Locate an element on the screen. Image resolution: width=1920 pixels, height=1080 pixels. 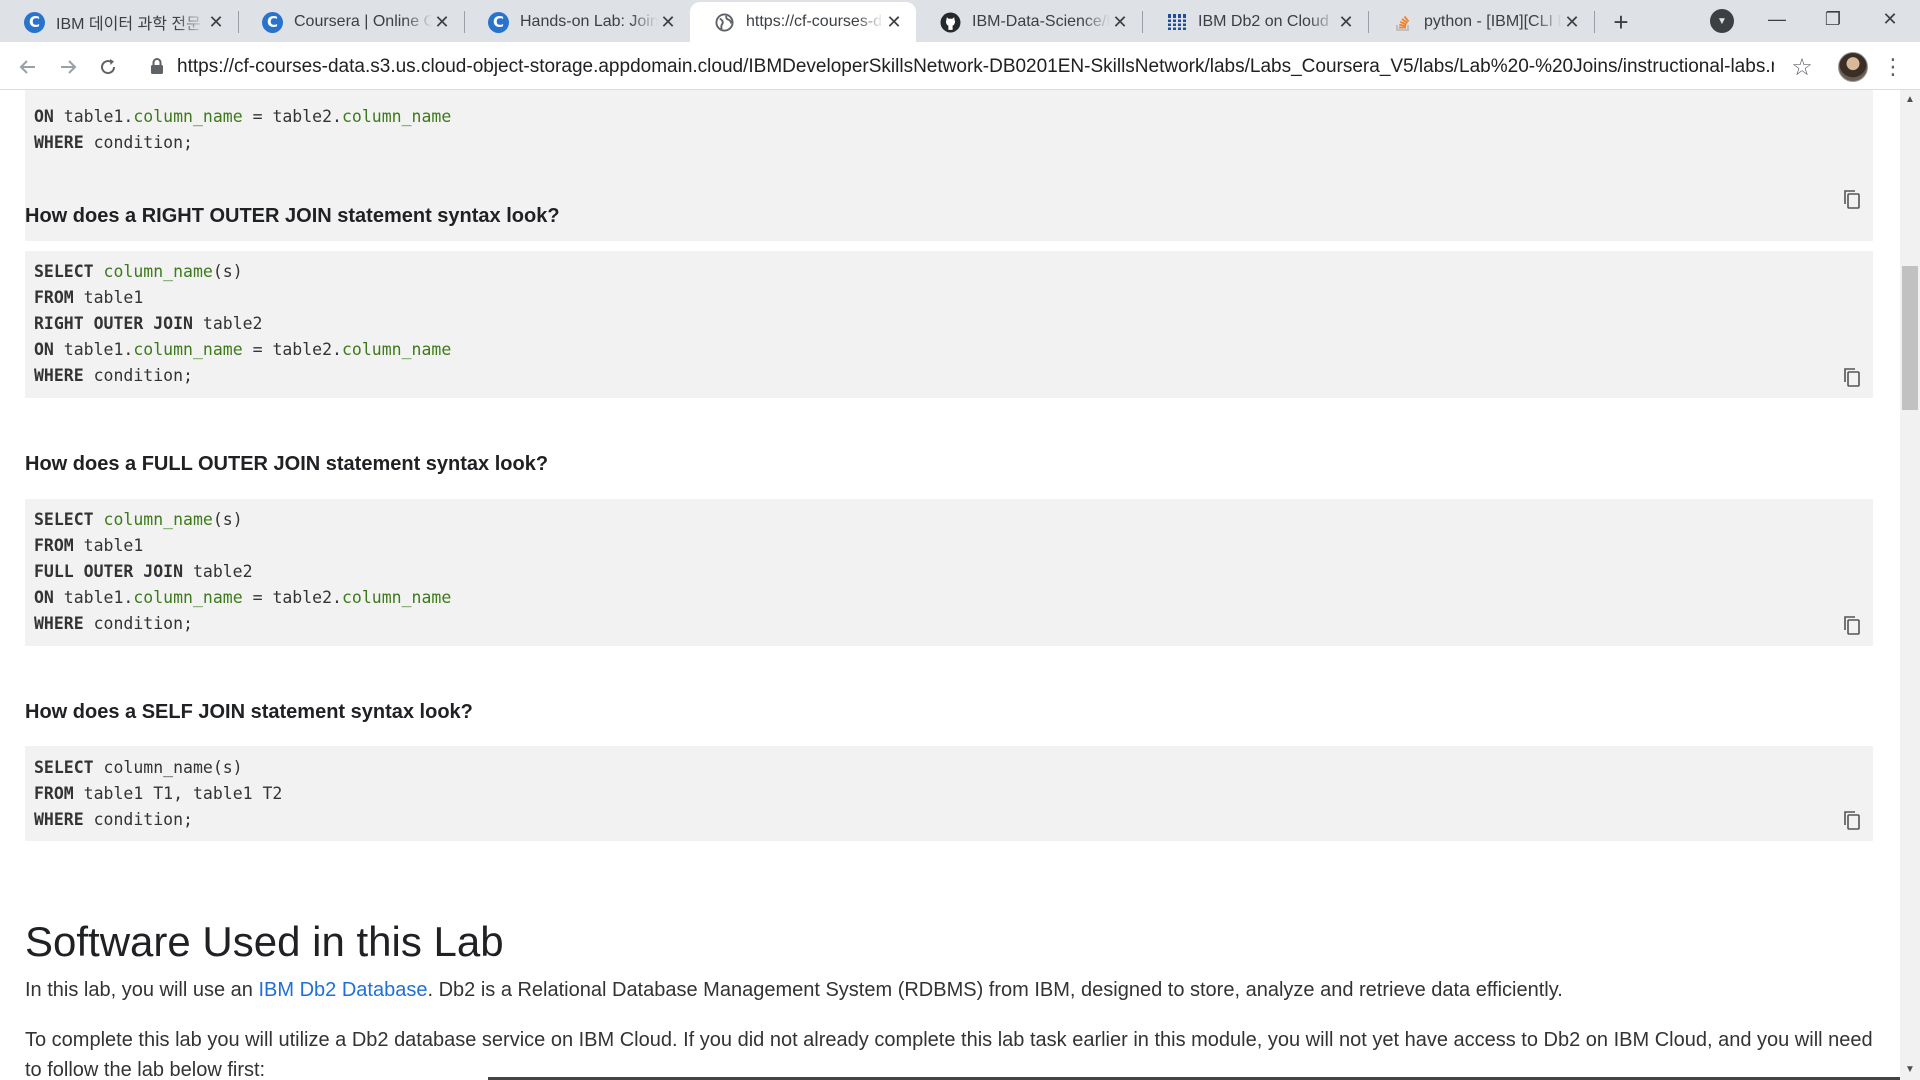
code-line: FROM table1 is located at coordinates (953, 546).